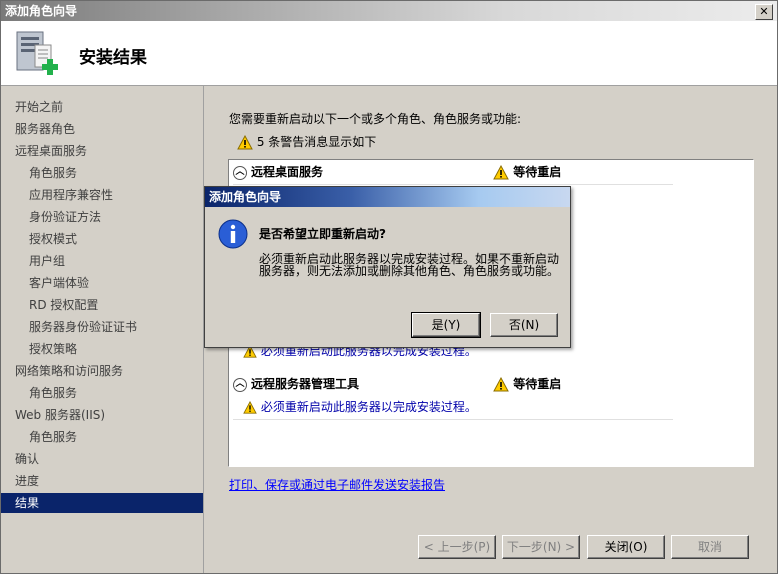  I want to click on sidebar-item-label: 授权模式, so click(53, 239).